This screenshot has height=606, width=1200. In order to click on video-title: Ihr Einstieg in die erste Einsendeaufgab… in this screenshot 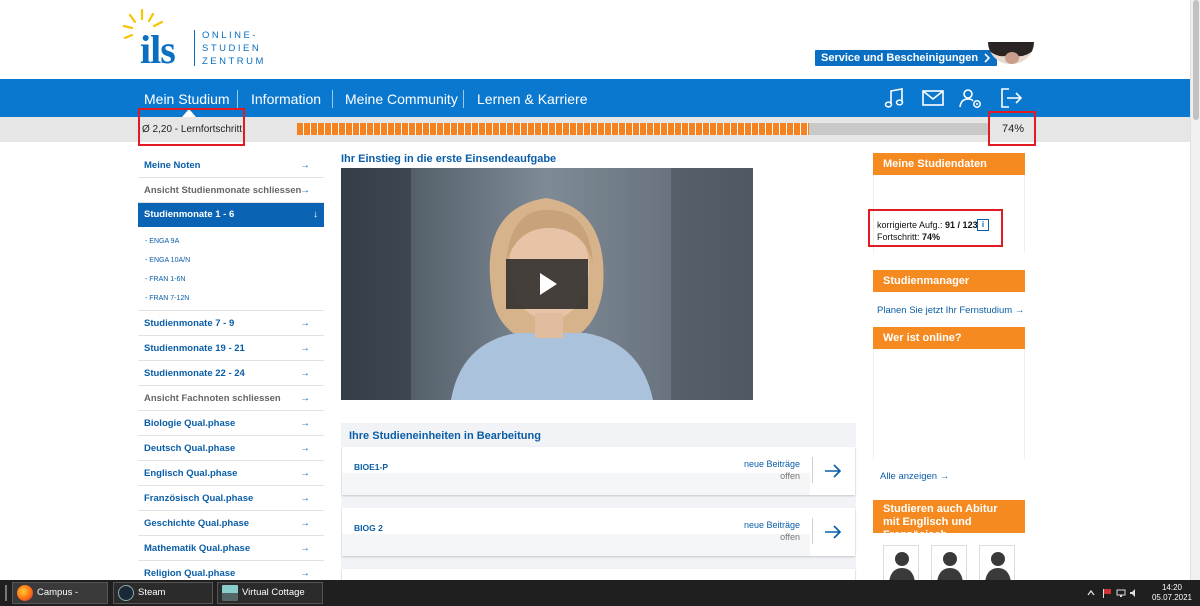, I will do `click(449, 159)`.